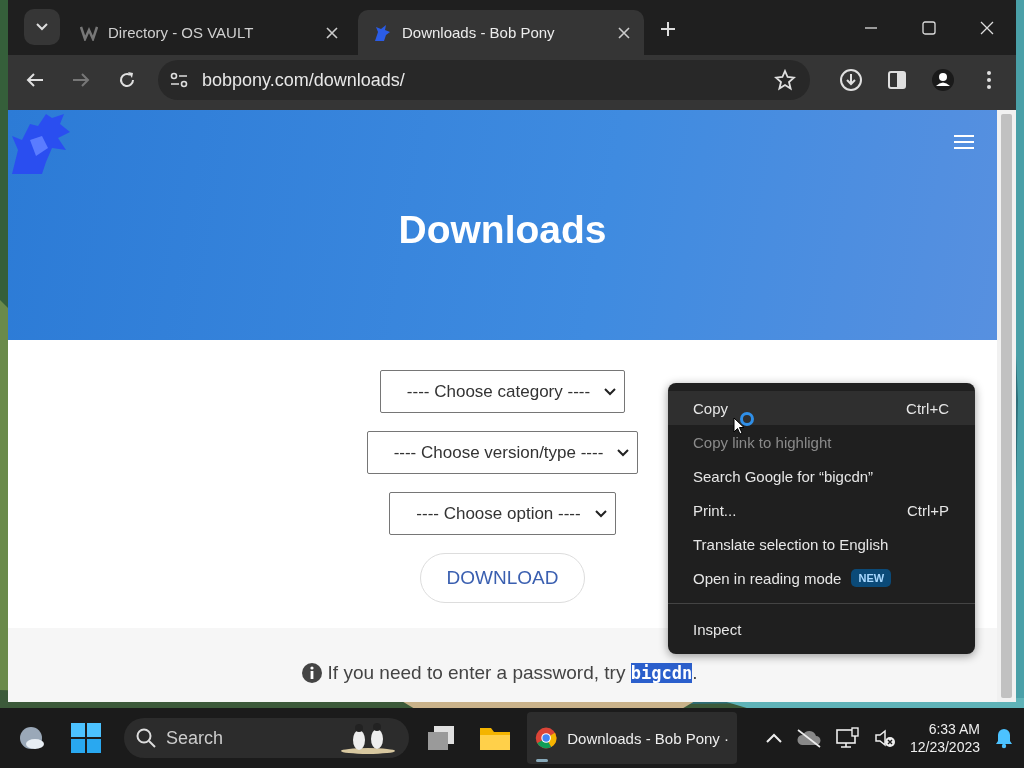 The width and height of the screenshot is (1024, 768). I want to click on caret-icon, so click(42, 27).